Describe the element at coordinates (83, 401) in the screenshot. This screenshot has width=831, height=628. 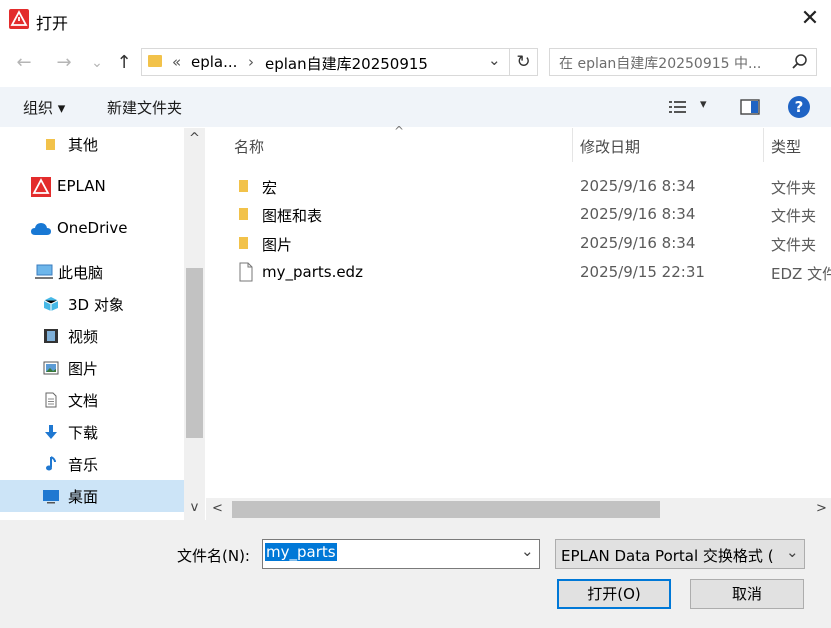
I see `nav-label: 文档` at that location.